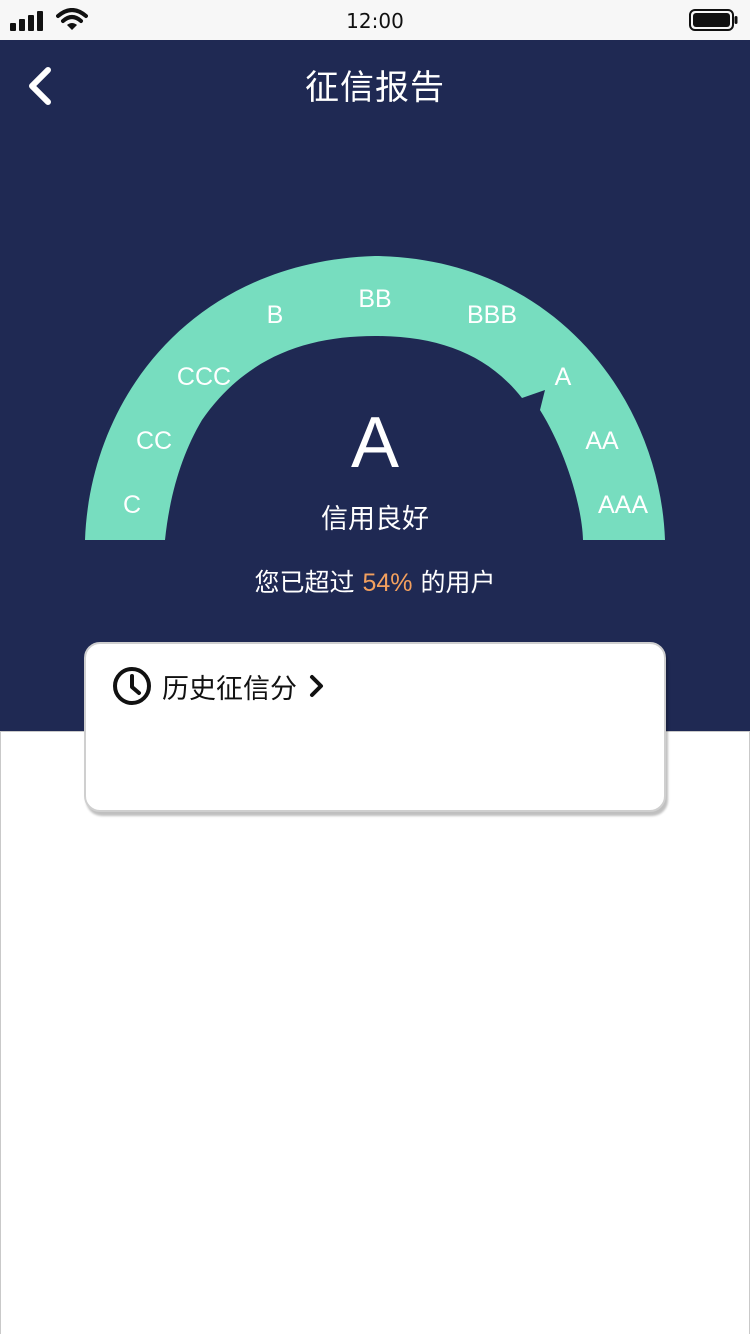 The height and width of the screenshot is (1334, 750). I want to click on history-score-link: 历史征信分, so click(219, 686).